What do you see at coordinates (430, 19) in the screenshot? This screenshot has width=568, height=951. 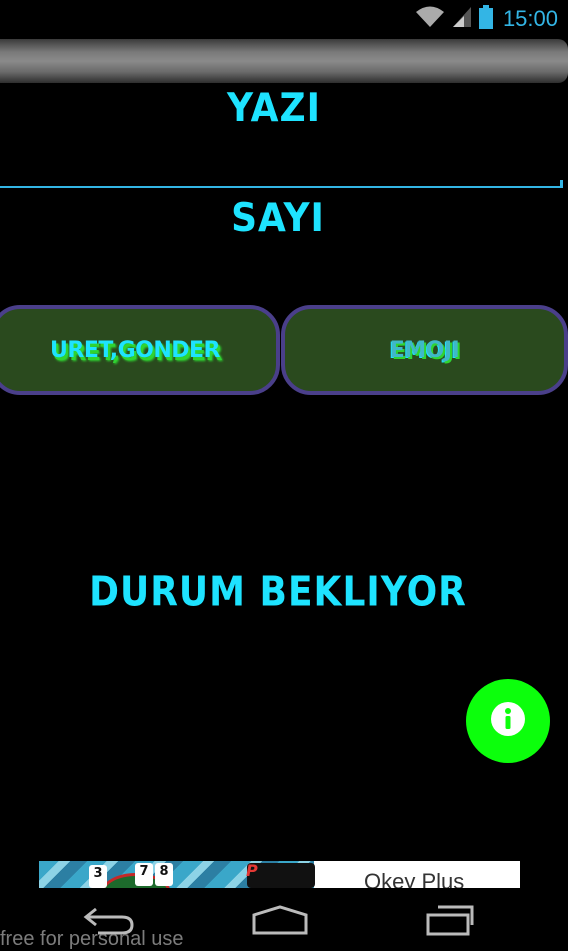 I see `wifi-icon` at bounding box center [430, 19].